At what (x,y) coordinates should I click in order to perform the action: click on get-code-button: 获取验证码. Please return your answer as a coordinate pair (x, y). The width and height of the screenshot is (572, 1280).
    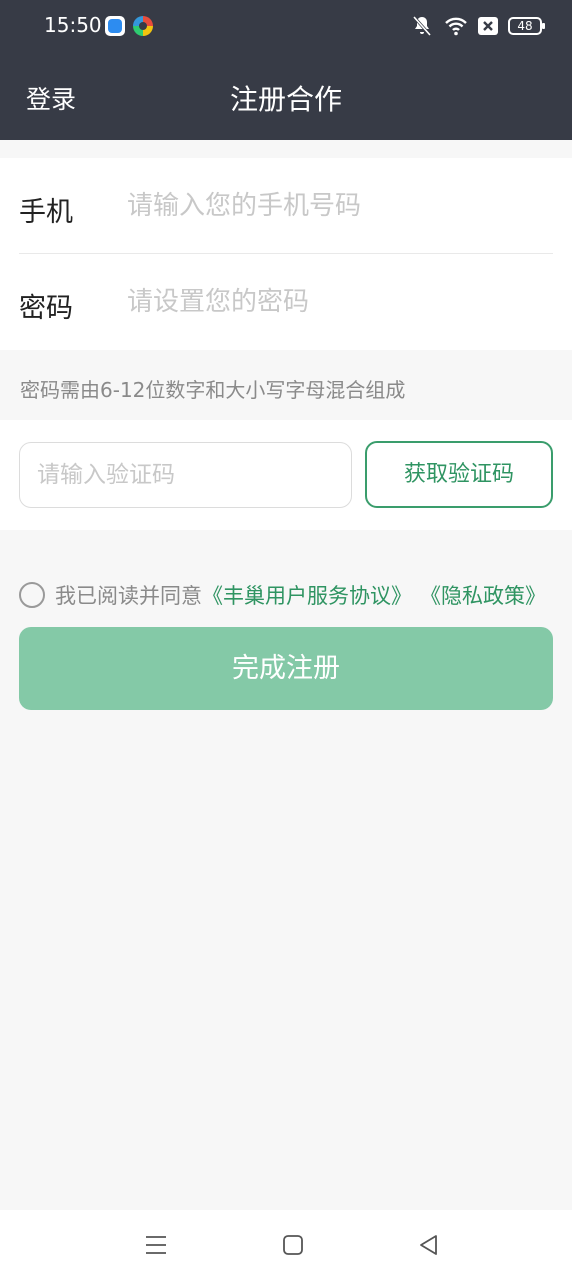
    Looking at the image, I should click on (459, 474).